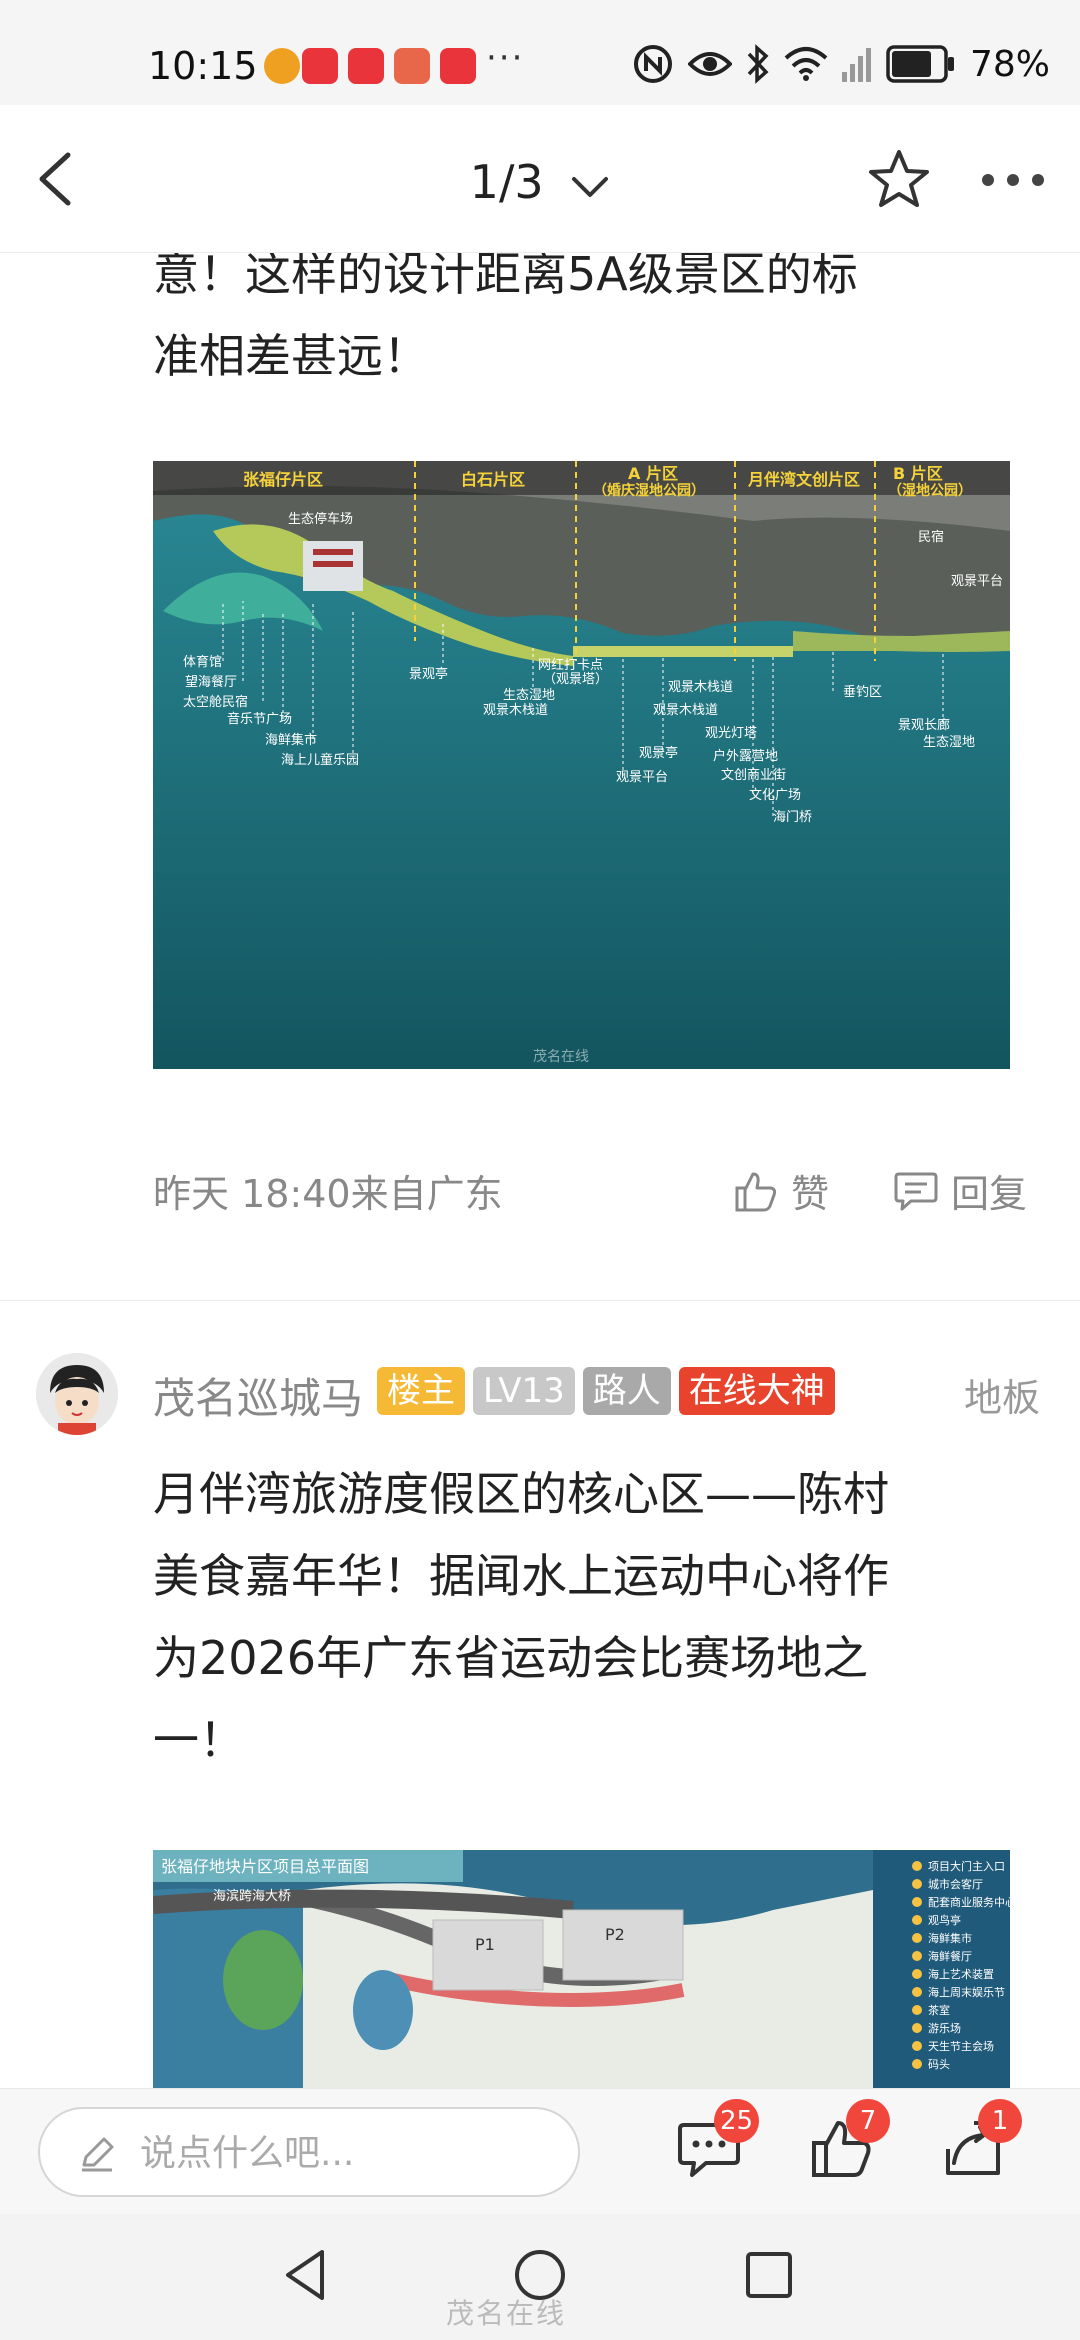 This screenshot has height=2340, width=1080. What do you see at coordinates (421, 1391) in the screenshot?
I see `owner-badge: 楼主` at bounding box center [421, 1391].